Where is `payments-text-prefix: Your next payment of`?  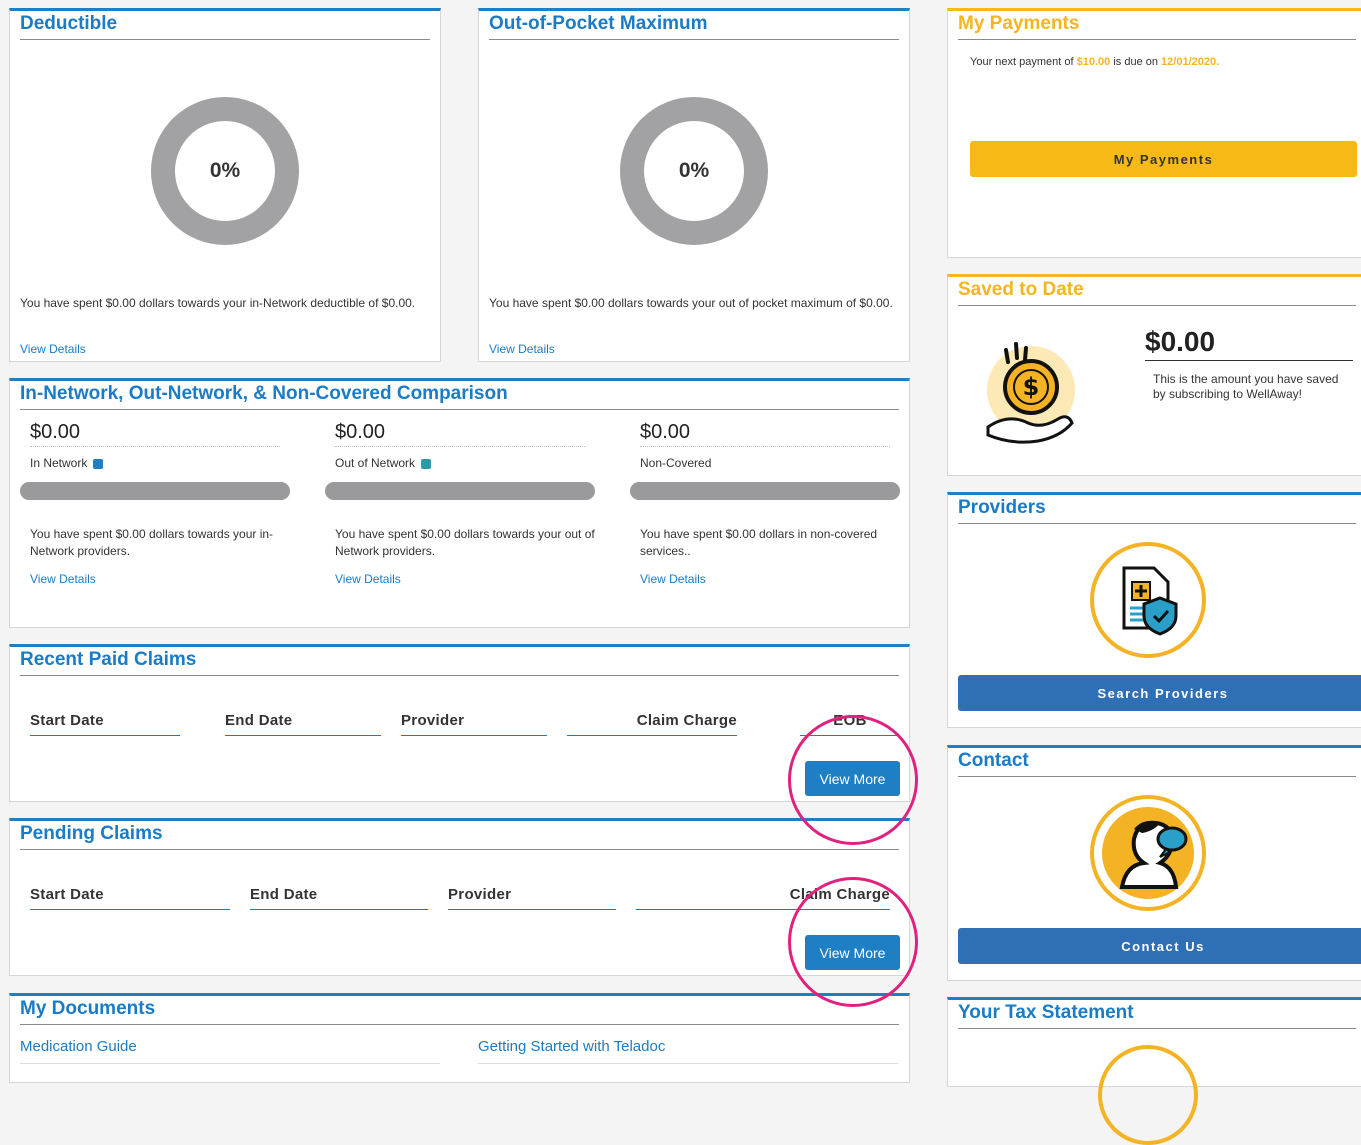
payments-text-prefix: Your next payment of is located at coordinates (1023, 62).